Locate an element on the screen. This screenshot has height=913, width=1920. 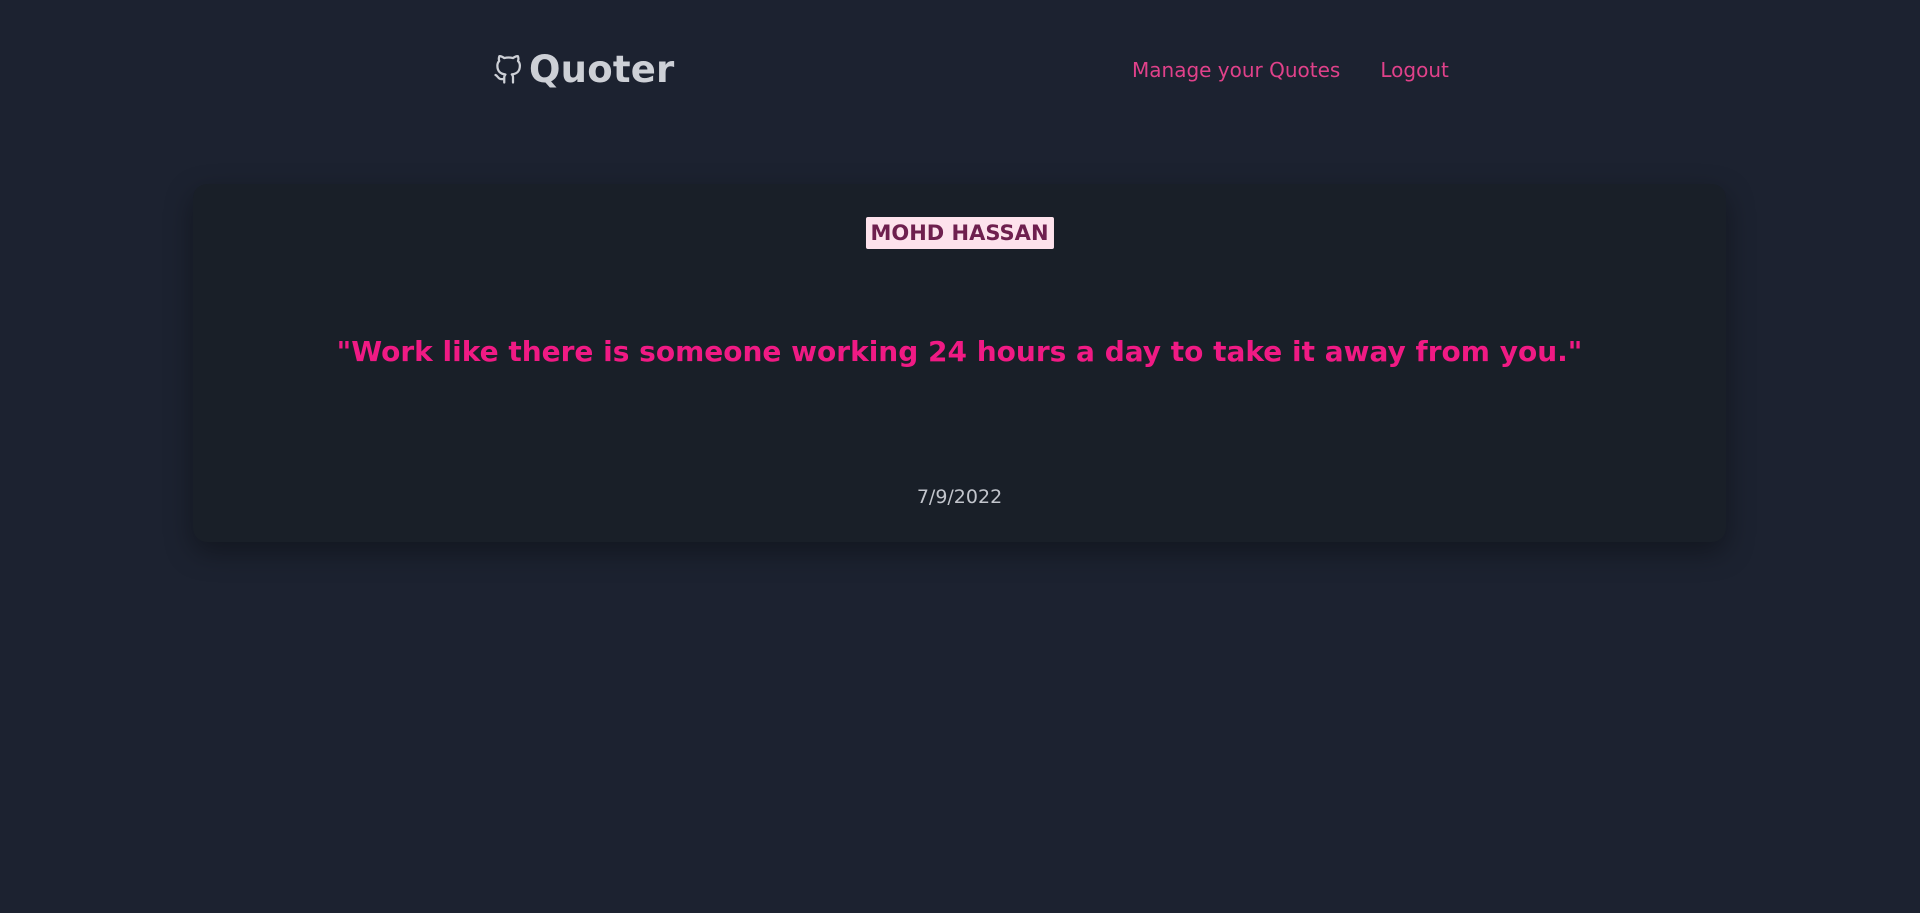
logout-link: Logout is located at coordinates (1414, 70).